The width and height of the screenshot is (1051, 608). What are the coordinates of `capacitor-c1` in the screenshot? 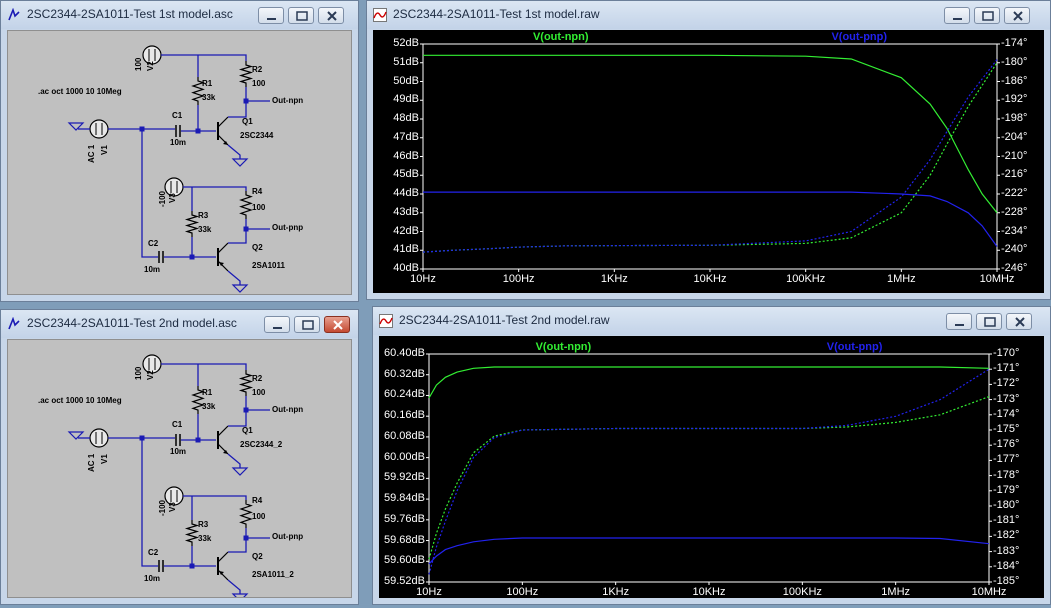 It's located at (178, 131).